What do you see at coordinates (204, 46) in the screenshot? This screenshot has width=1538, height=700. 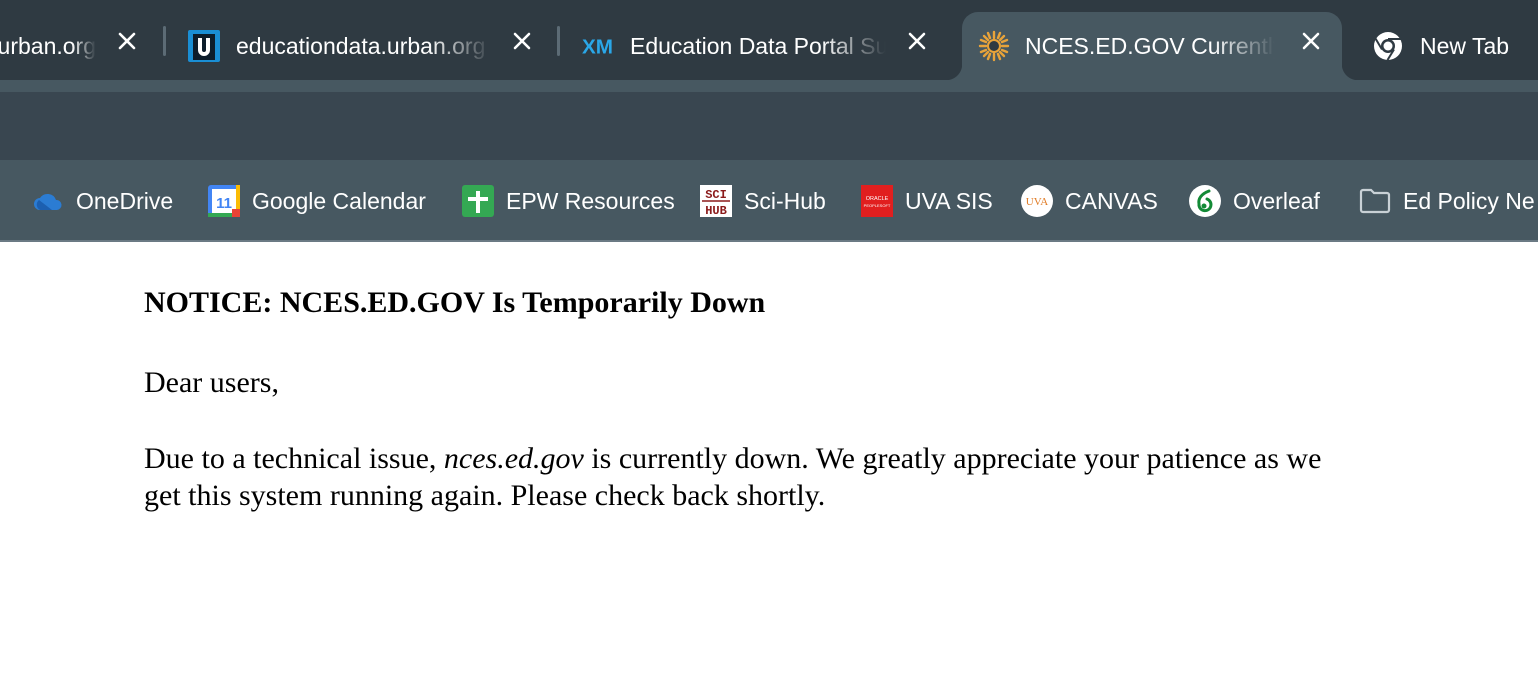 I see `urban-u-icon` at bounding box center [204, 46].